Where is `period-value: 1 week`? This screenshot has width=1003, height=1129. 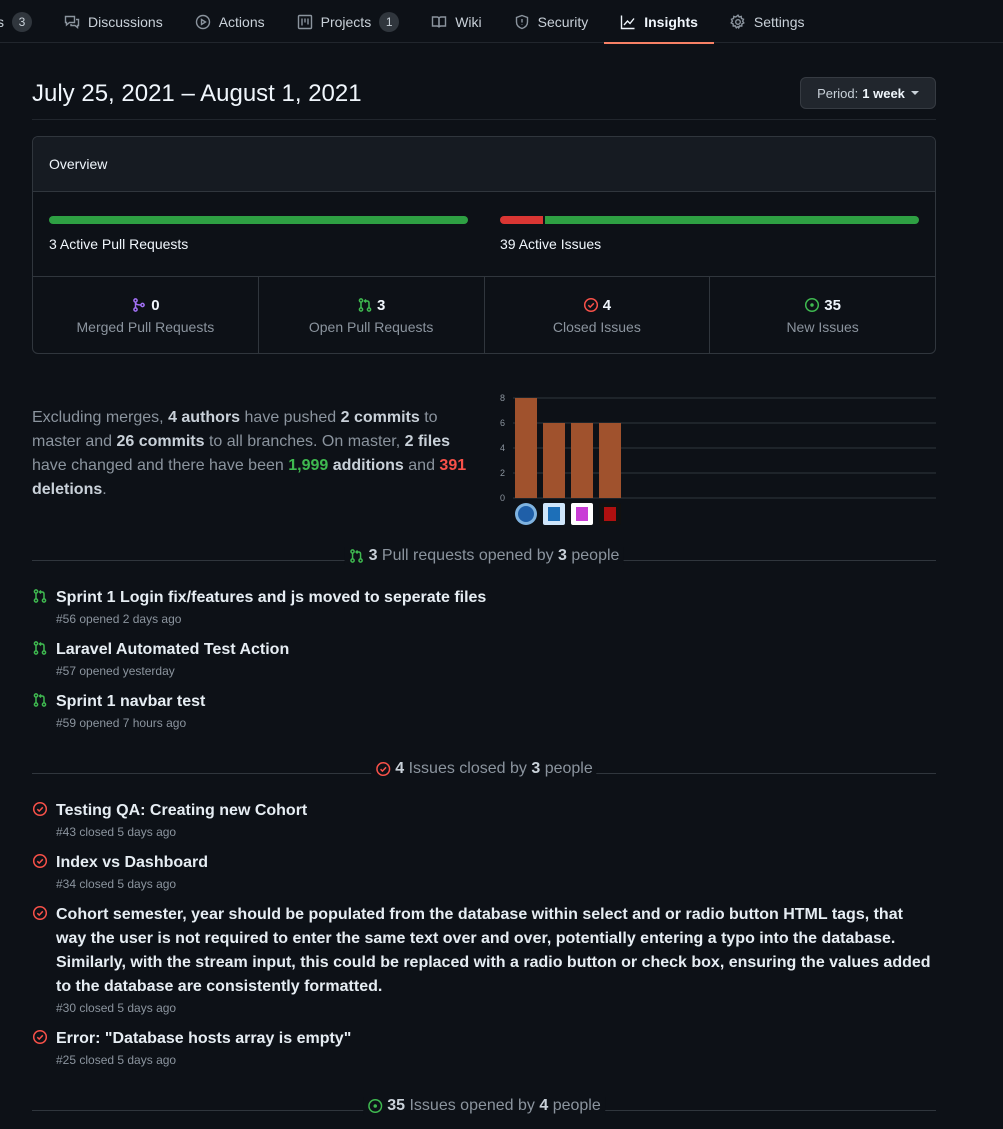 period-value: 1 week is located at coordinates (883, 93).